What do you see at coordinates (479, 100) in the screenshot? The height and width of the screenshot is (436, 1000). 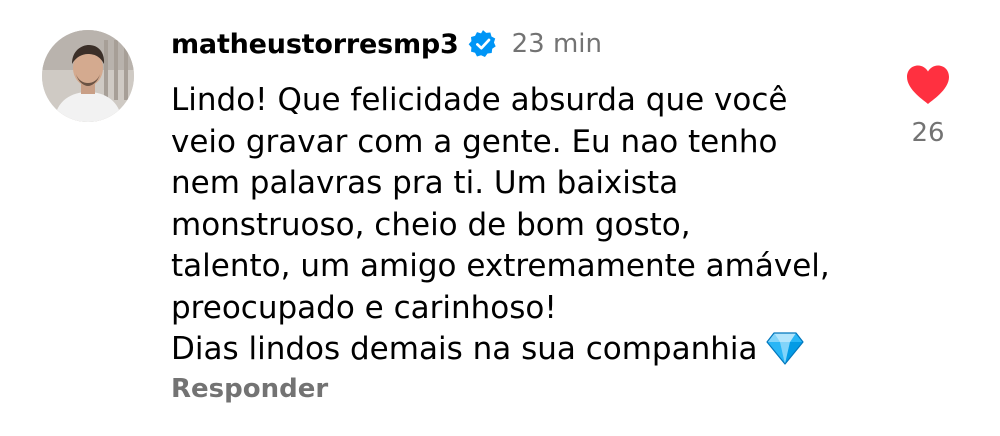 I see `comment-text-line: Lindo! Que felicidade absurda que você` at bounding box center [479, 100].